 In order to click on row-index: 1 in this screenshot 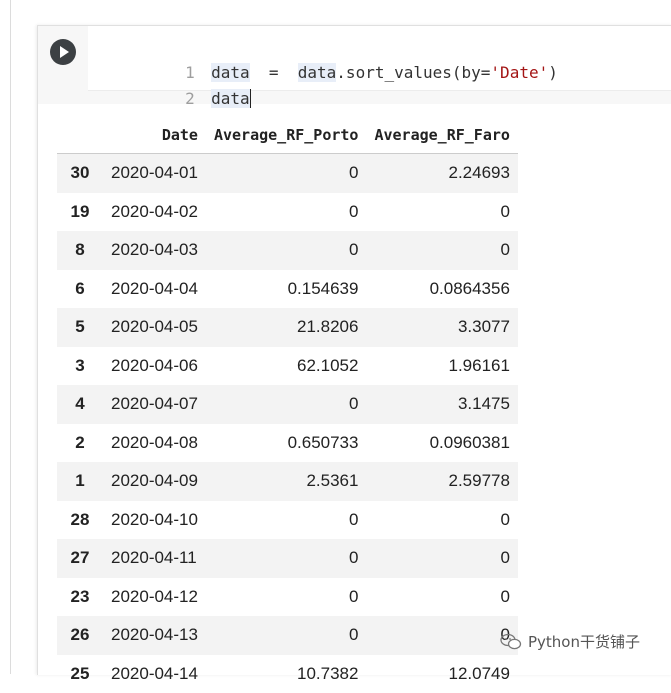, I will do `click(80, 481)`.